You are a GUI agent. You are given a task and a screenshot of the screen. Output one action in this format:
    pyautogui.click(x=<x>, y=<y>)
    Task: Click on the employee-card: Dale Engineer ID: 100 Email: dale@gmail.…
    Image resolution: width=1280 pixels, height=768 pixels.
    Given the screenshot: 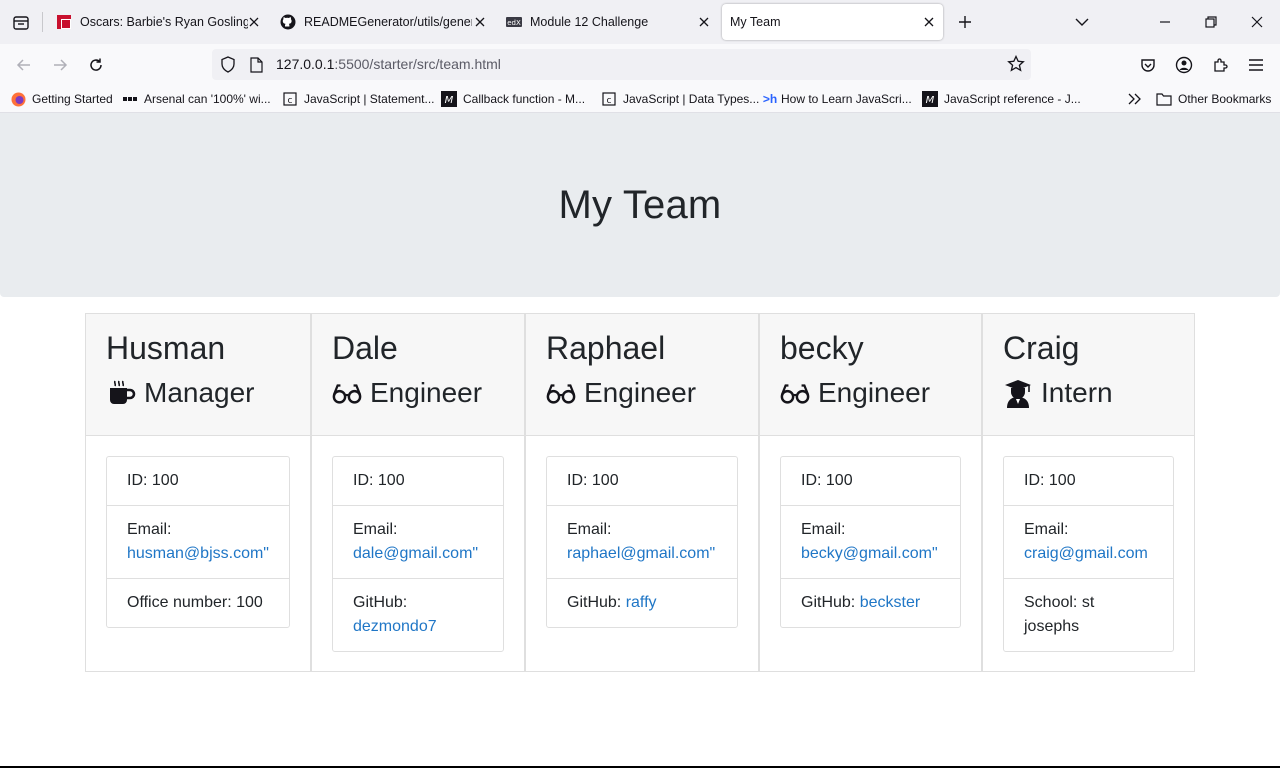 What is the action you would take?
    pyautogui.click(x=418, y=492)
    